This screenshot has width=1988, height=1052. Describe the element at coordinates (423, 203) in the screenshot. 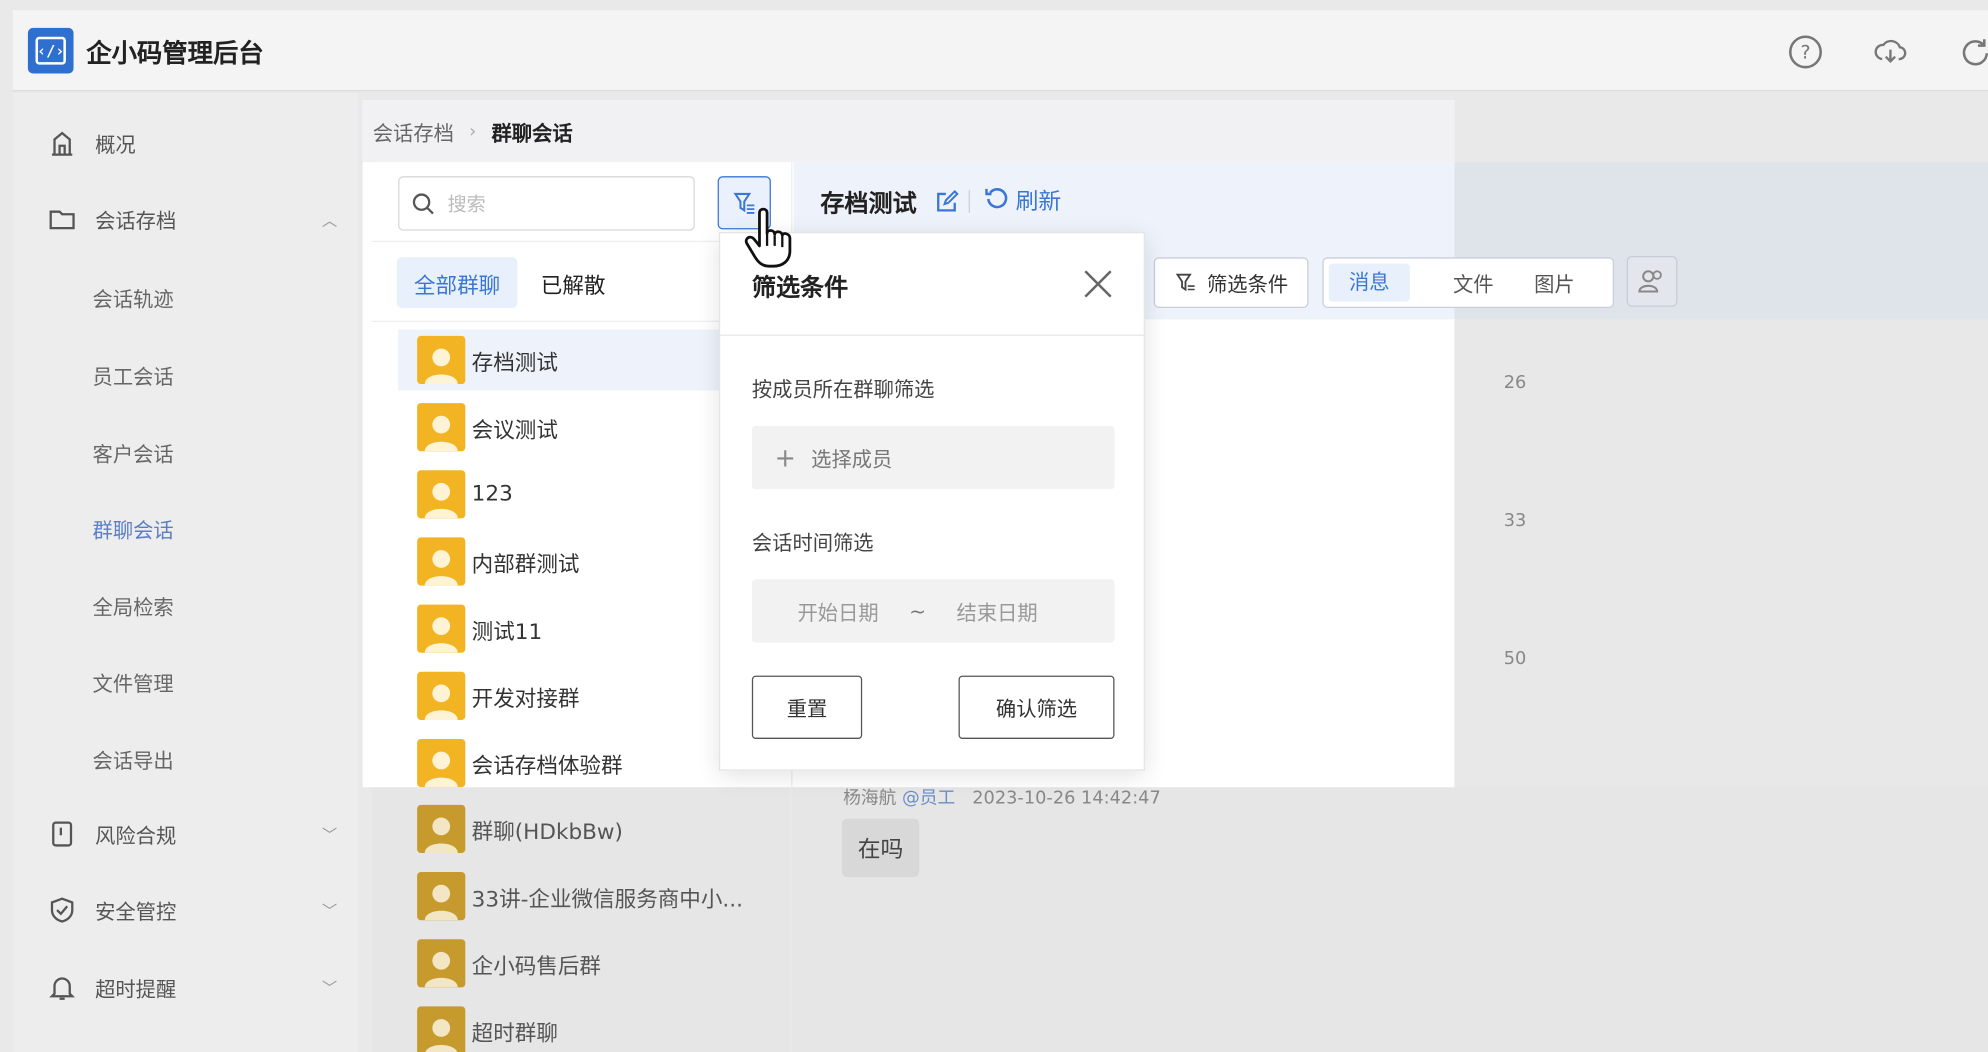

I see `search-icon` at that location.